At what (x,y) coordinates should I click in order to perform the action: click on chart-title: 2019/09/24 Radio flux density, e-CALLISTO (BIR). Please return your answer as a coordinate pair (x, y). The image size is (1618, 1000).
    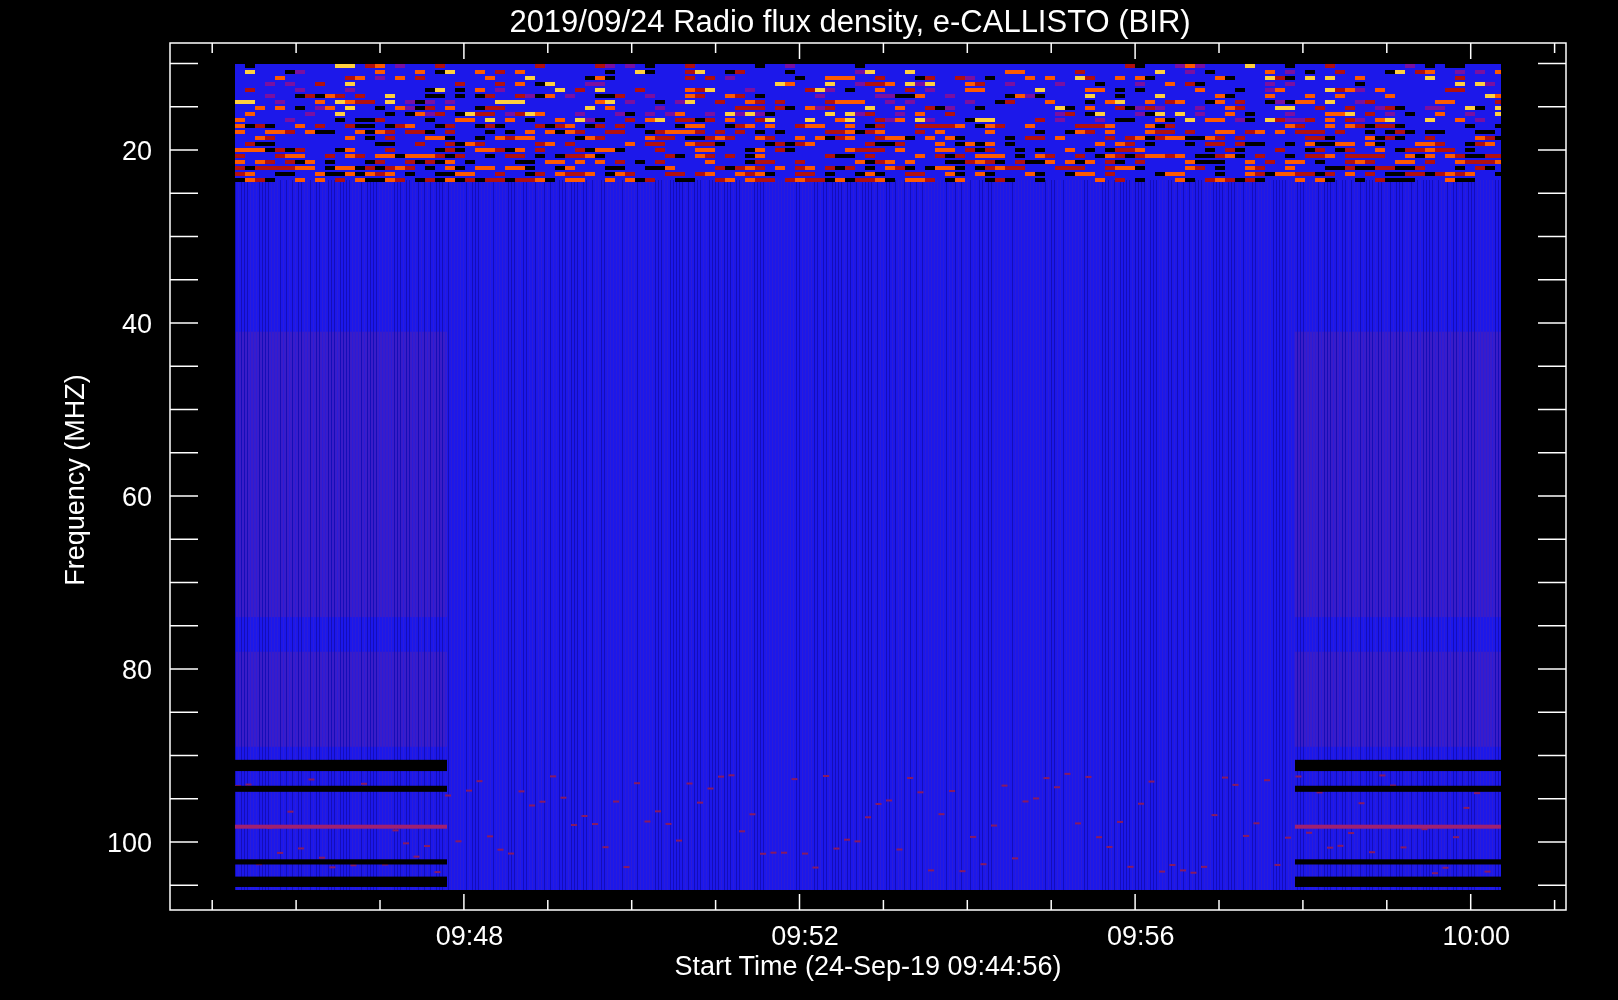
    Looking at the image, I should click on (850, 21).